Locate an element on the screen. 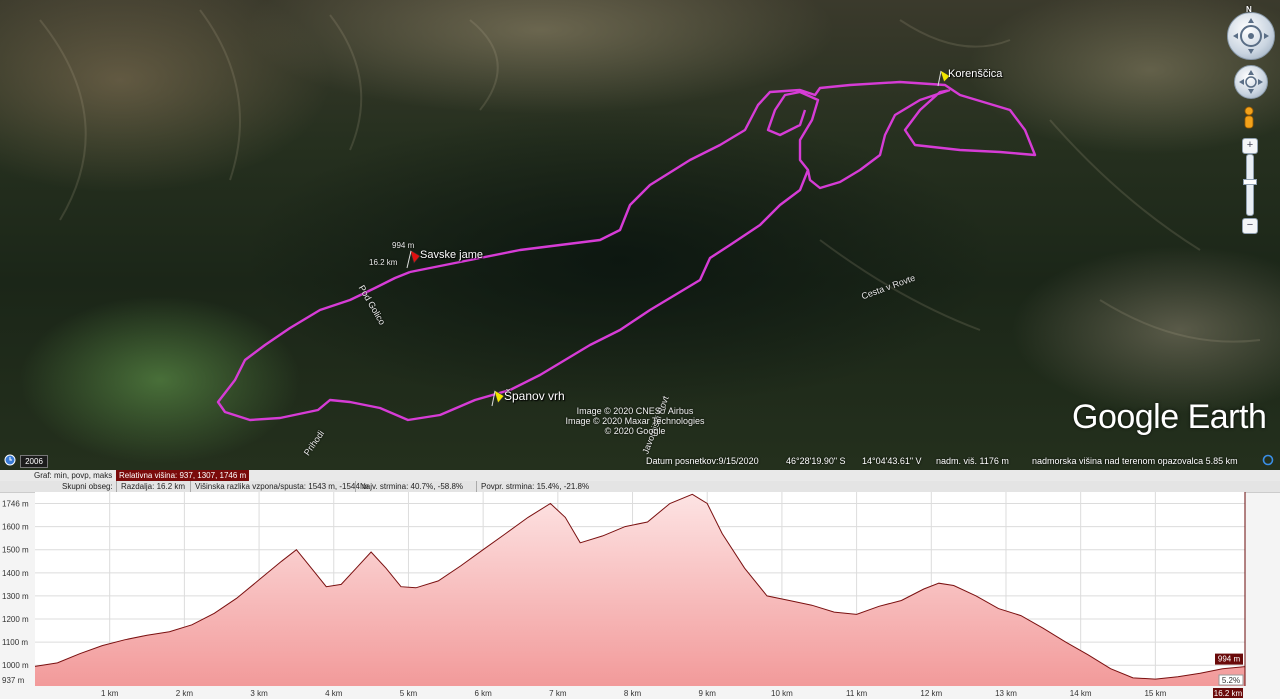 The height and width of the screenshot is (699, 1280). place-label-savske-jame: Savske jame is located at coordinates (451, 255).